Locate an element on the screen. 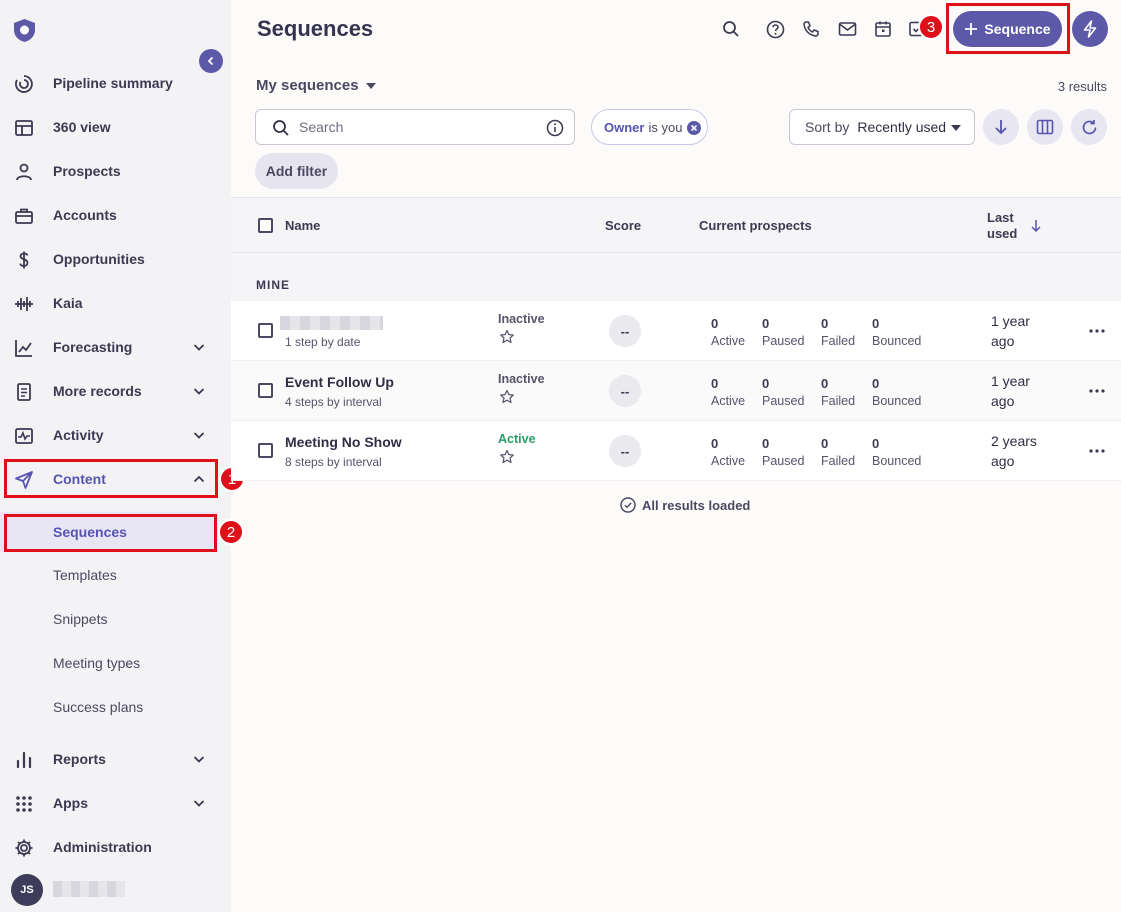  owner-filter-chip: Owner is you is located at coordinates (649, 127).